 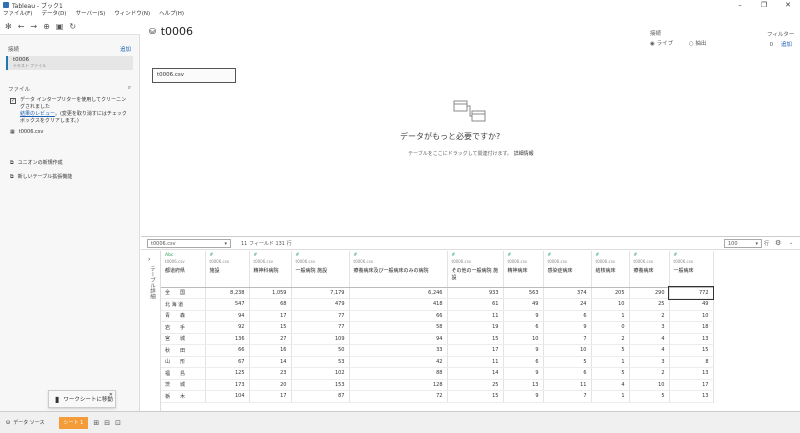 I want to click on table-cell: 136, so click(x=227, y=339).